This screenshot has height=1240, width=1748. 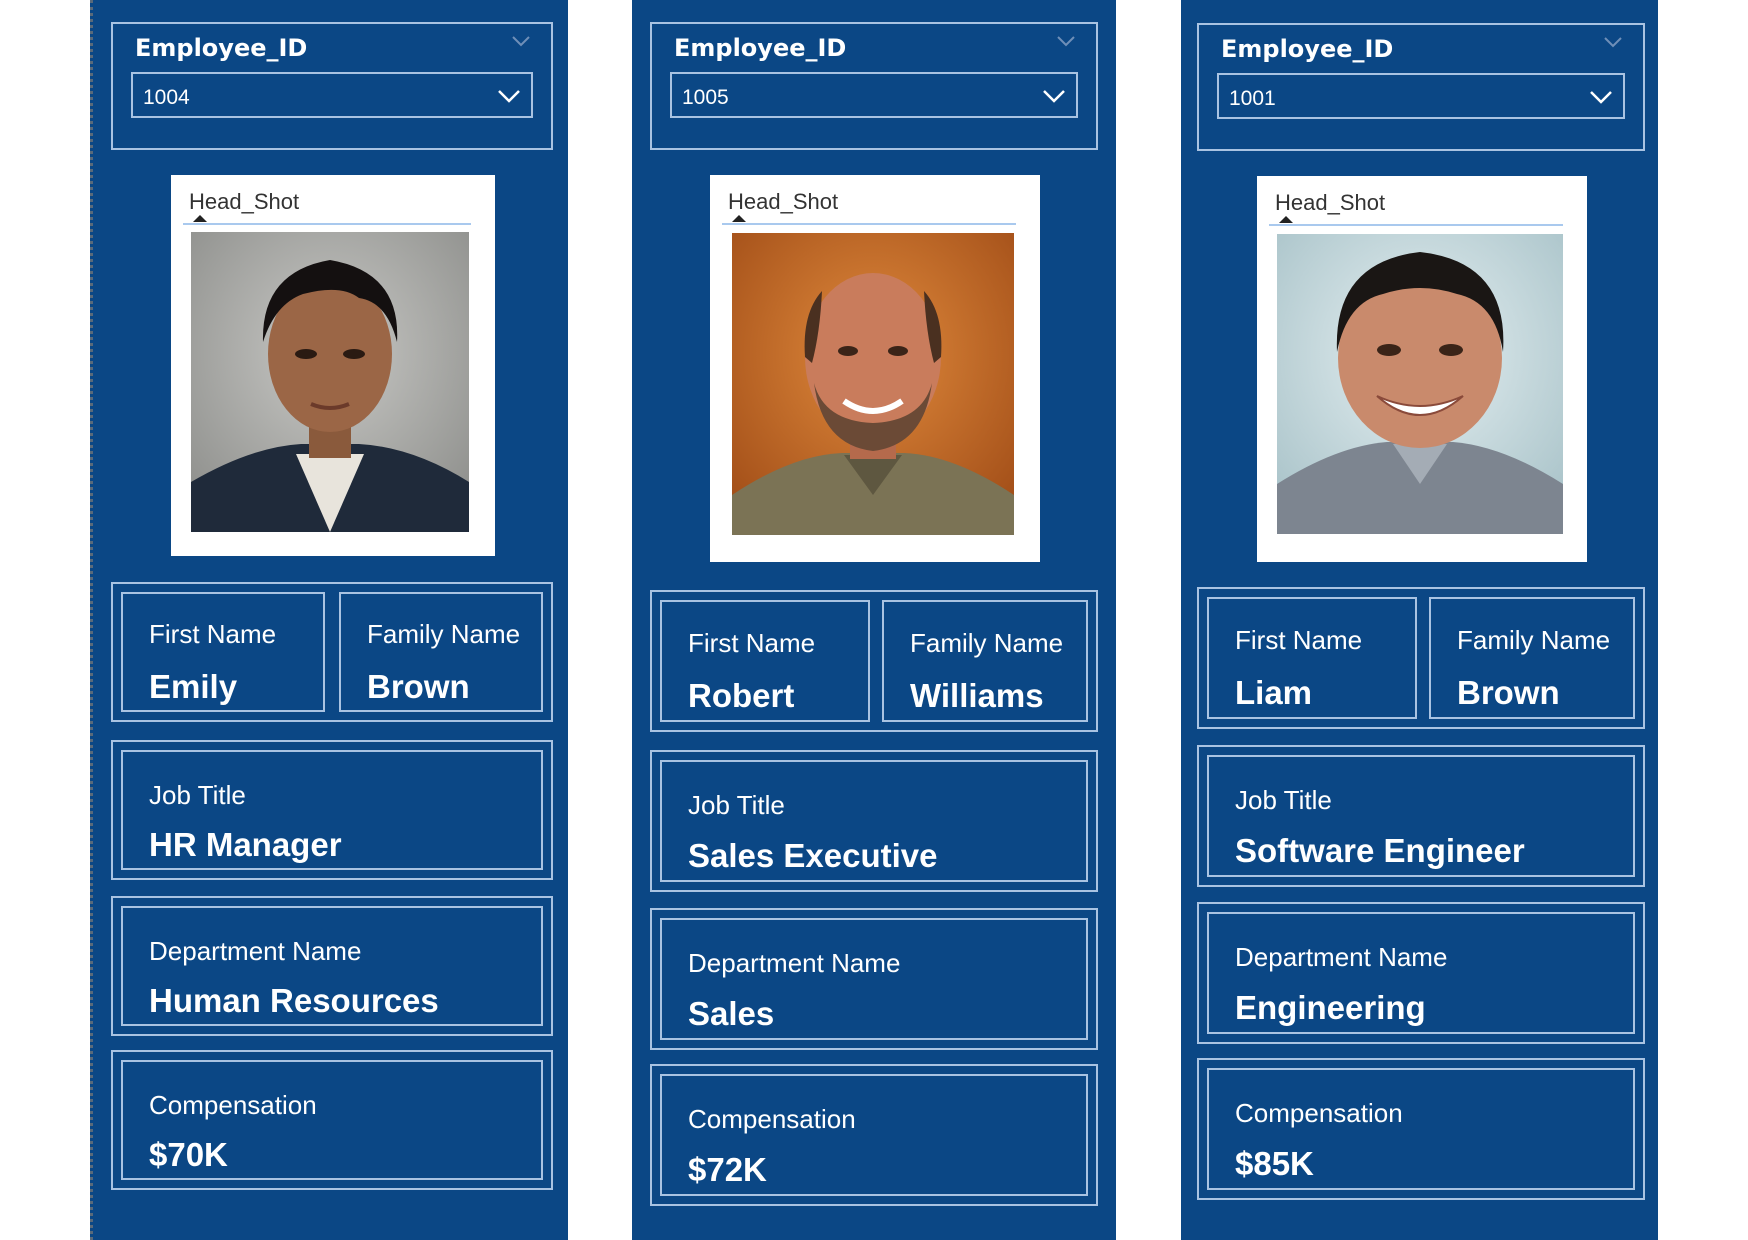 I want to click on first-name-value: Emily, so click(x=193, y=686).